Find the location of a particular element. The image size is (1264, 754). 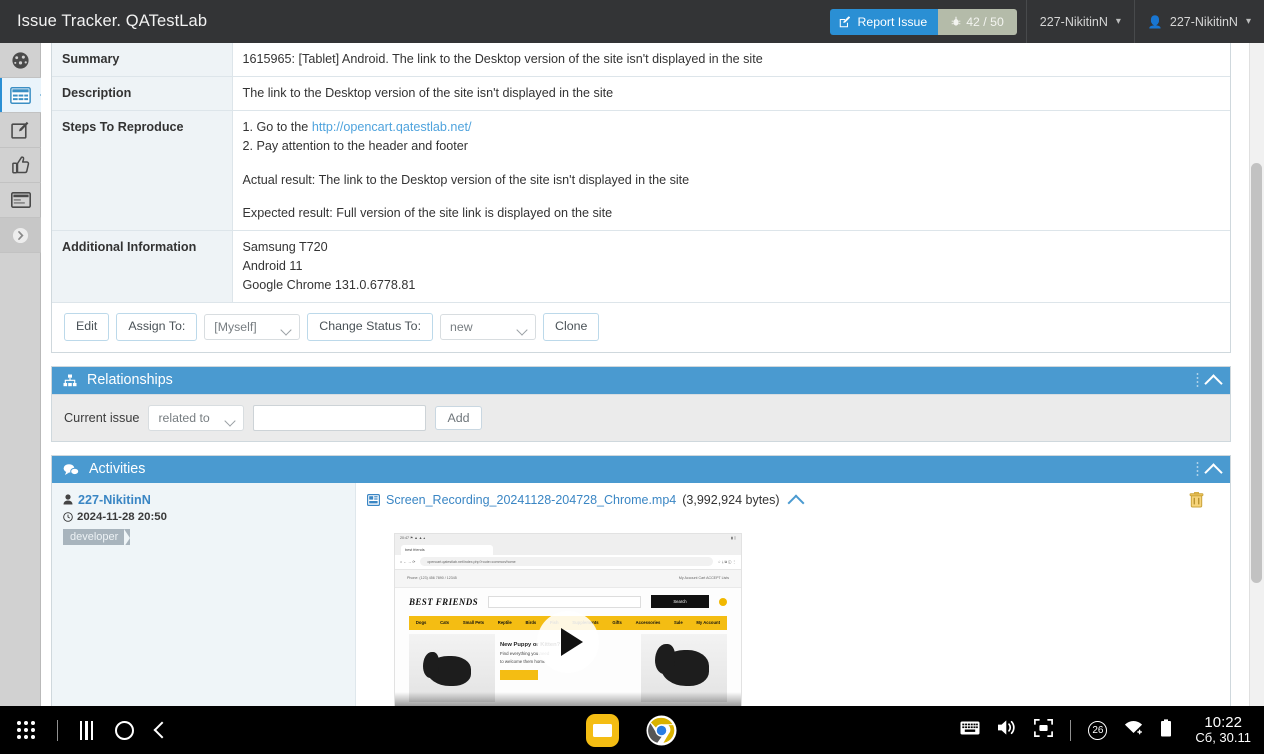

capture-frame-icon is located at coordinates (1044, 727).